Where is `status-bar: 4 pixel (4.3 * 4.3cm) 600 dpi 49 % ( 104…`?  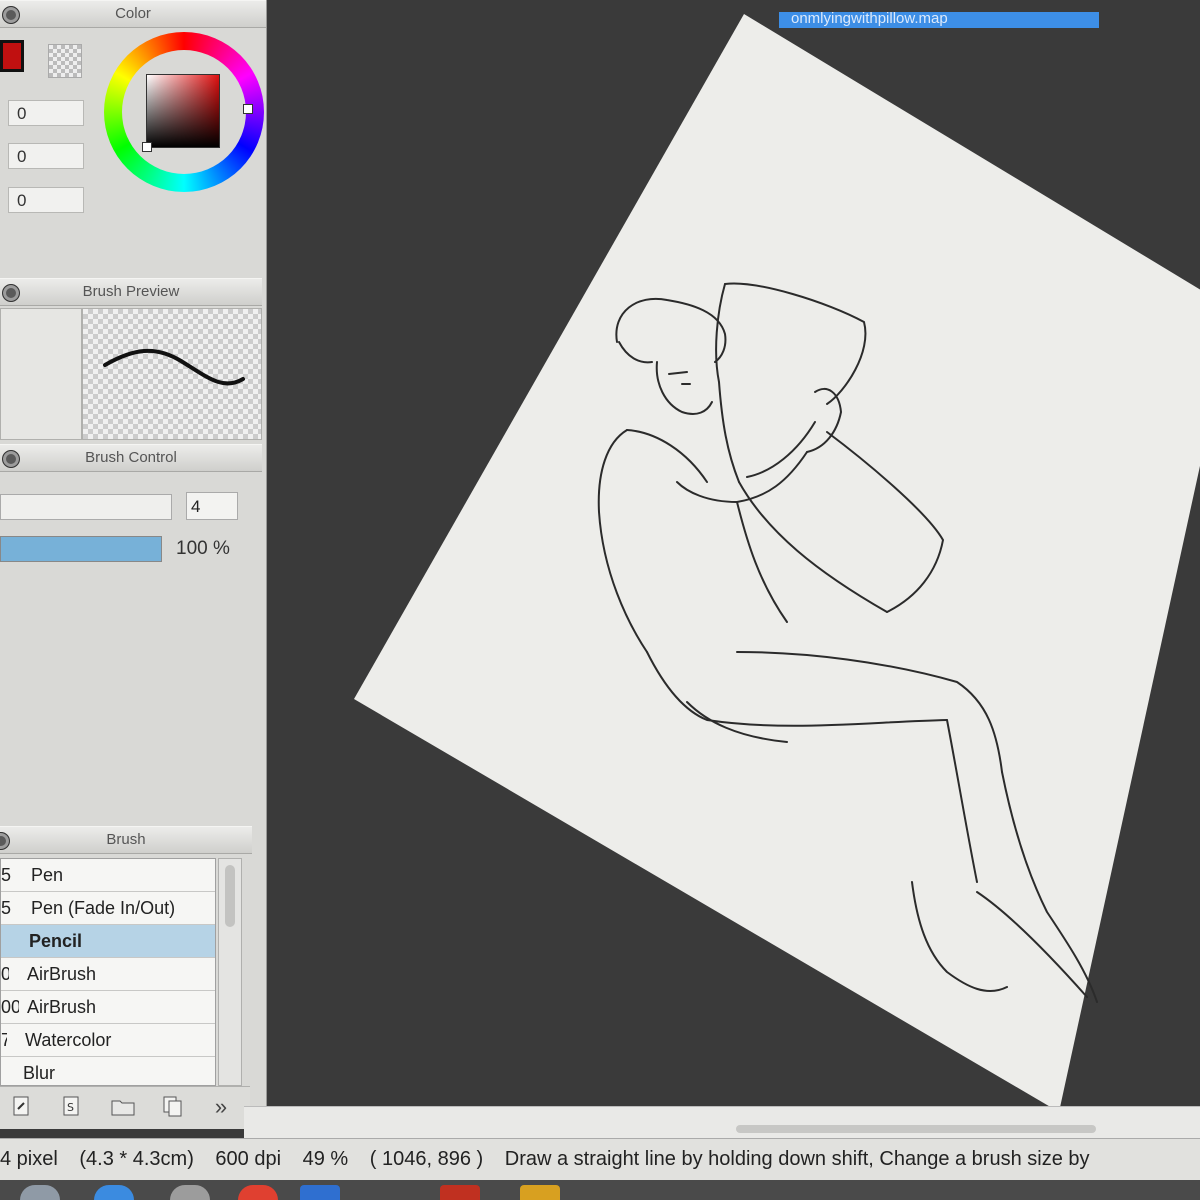 status-bar: 4 pixel (4.3 * 4.3cm) 600 dpi 49 % ( 104… is located at coordinates (600, 1159).